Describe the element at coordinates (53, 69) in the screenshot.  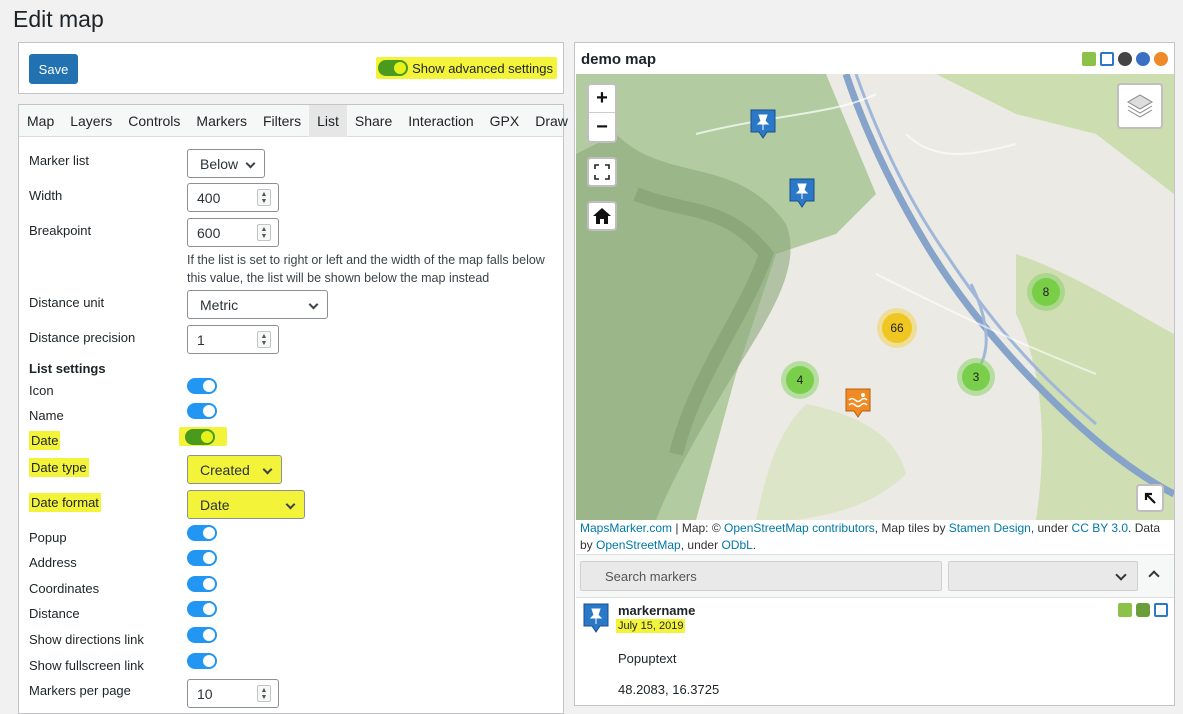
I see `save-button: Save` at that location.